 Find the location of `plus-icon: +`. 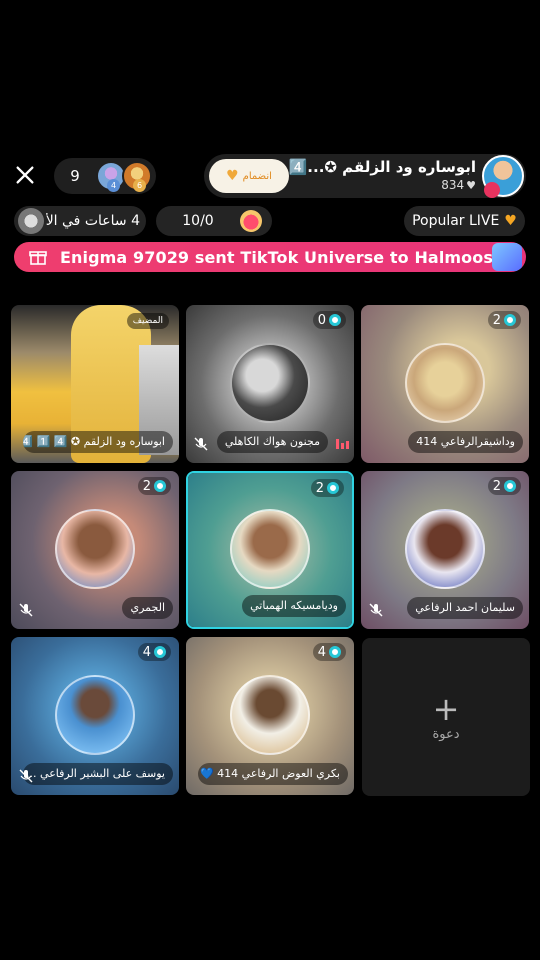

plus-icon: + is located at coordinates (446, 708).